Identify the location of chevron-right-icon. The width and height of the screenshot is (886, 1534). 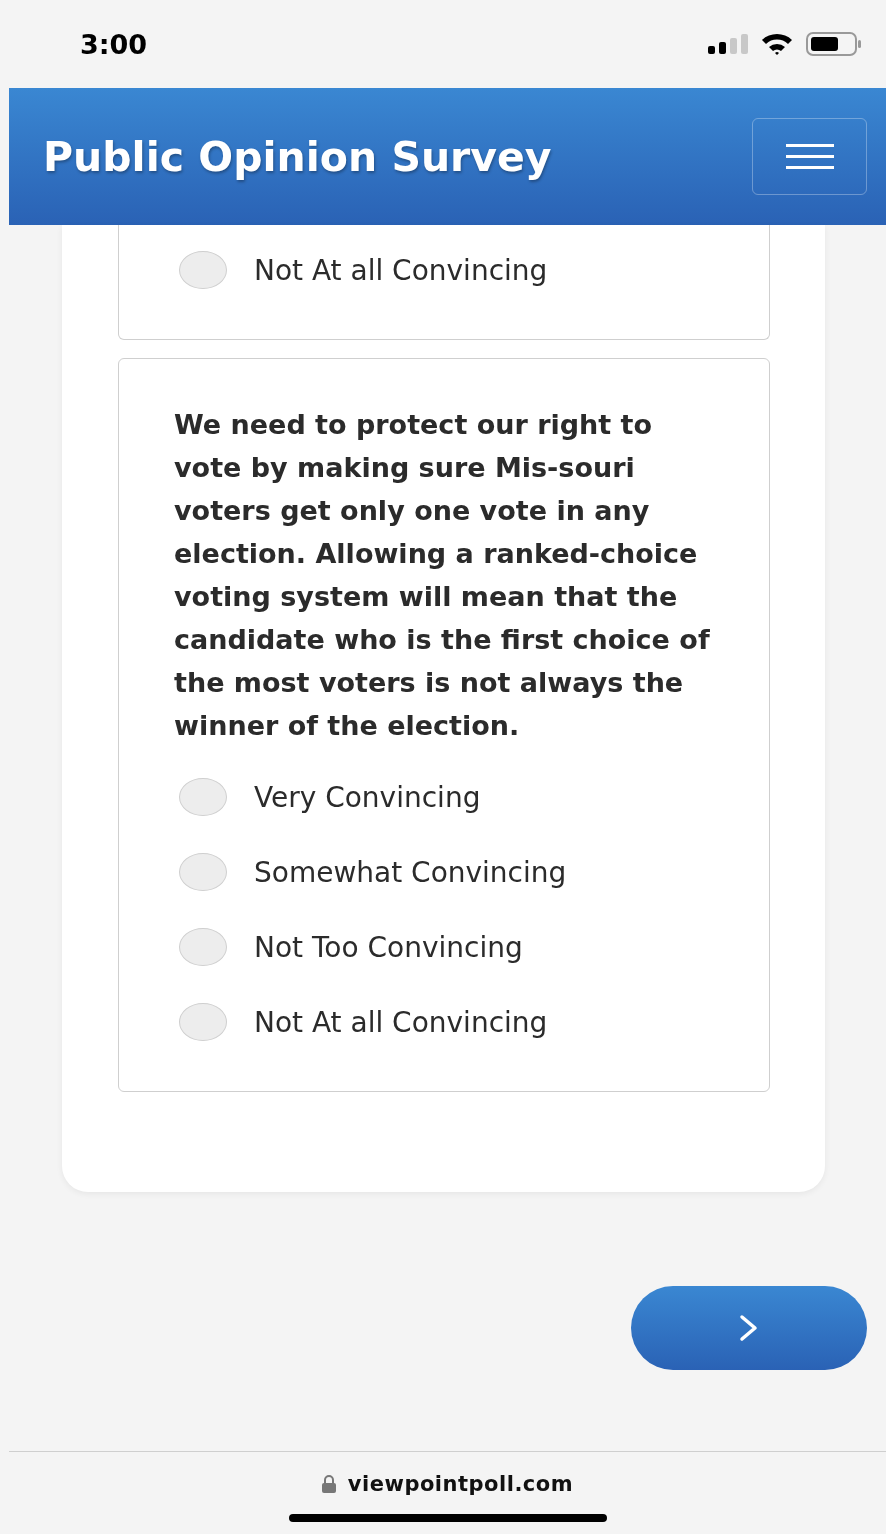
(749, 1328).